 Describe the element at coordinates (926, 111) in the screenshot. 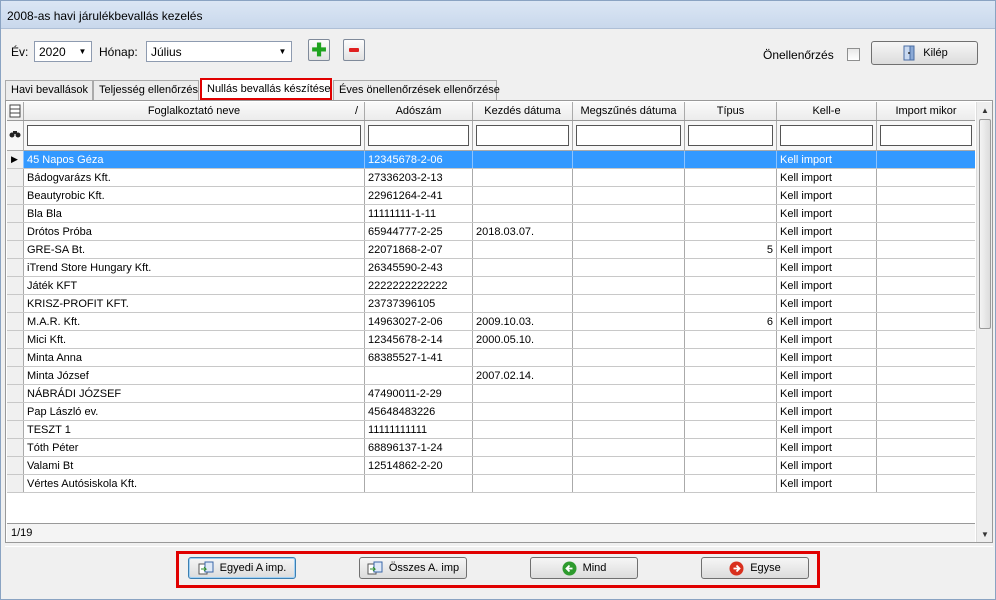

I see `col-header-import-when: Import mikor` at that location.